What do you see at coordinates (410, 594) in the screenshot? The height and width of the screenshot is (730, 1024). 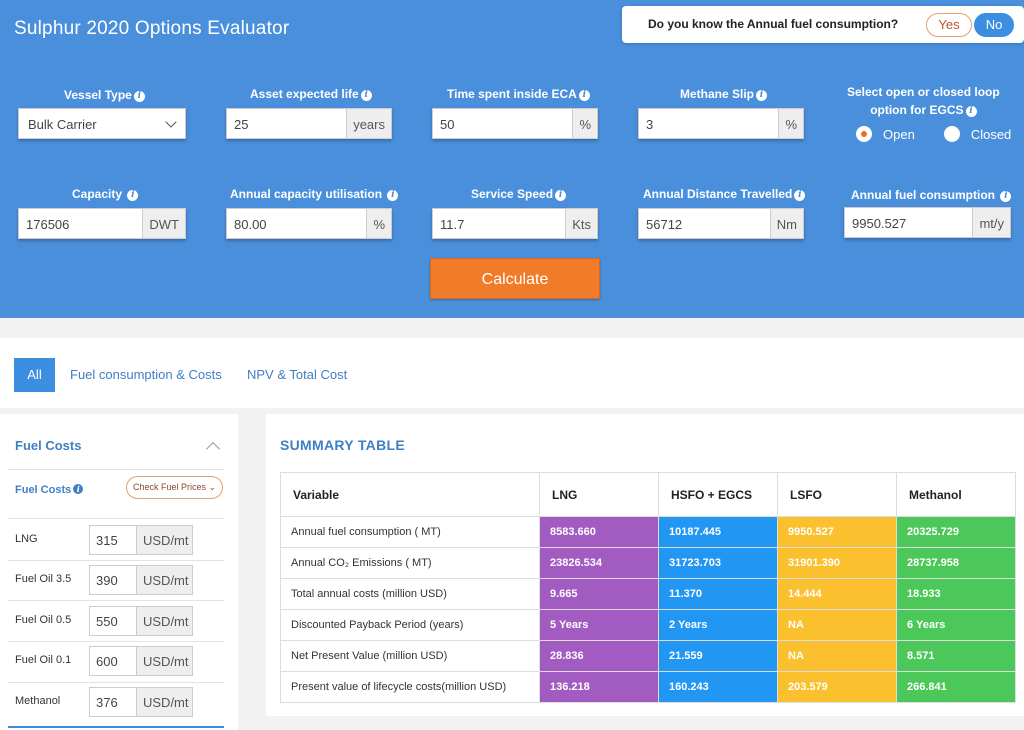 I see `variable-cell: Total annual costs (million USD)` at bounding box center [410, 594].